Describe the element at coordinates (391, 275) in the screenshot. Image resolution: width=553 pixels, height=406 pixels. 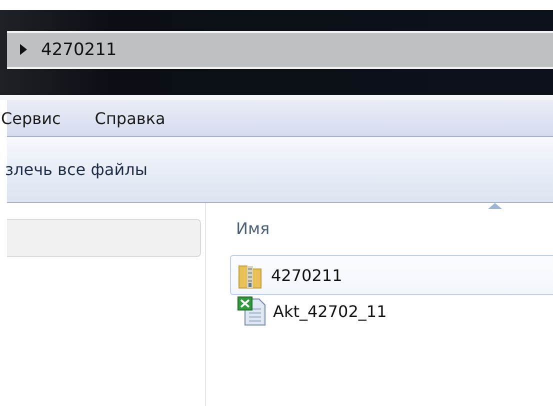
I see `file-row: 4270211` at that location.